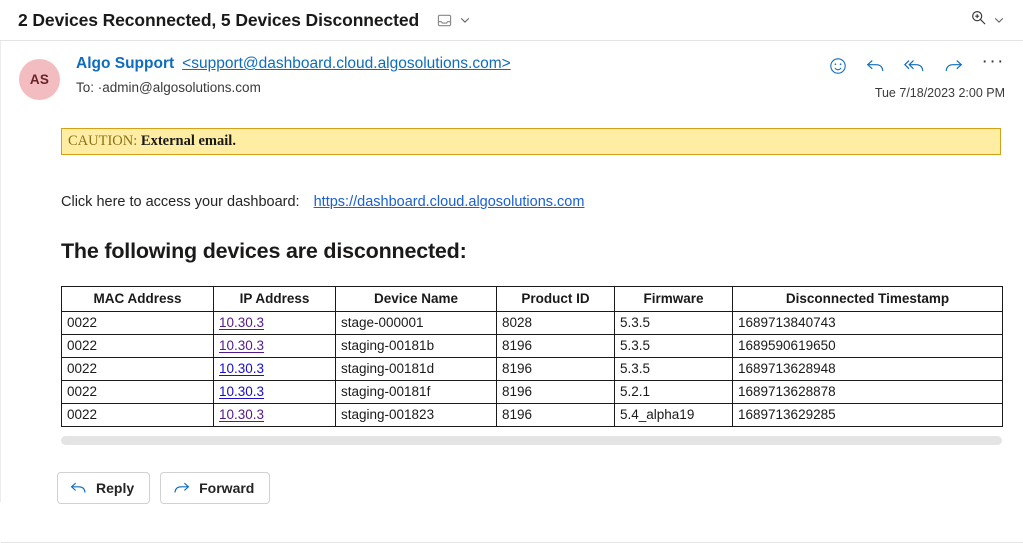  Describe the element at coordinates (416, 369) in the screenshot. I see `cell-device-name: staging-00181d` at that location.